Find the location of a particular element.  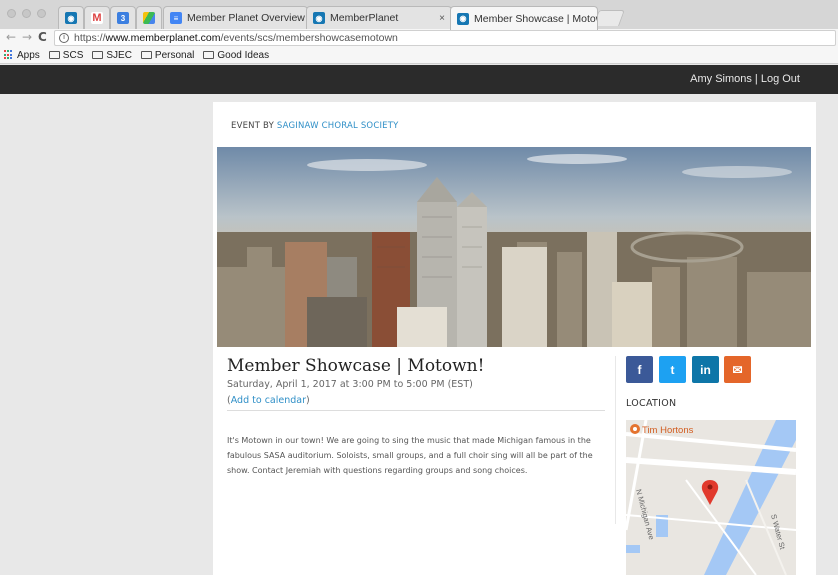

tab-label: Member Planet Overview - Sin is located at coordinates (247, 18).